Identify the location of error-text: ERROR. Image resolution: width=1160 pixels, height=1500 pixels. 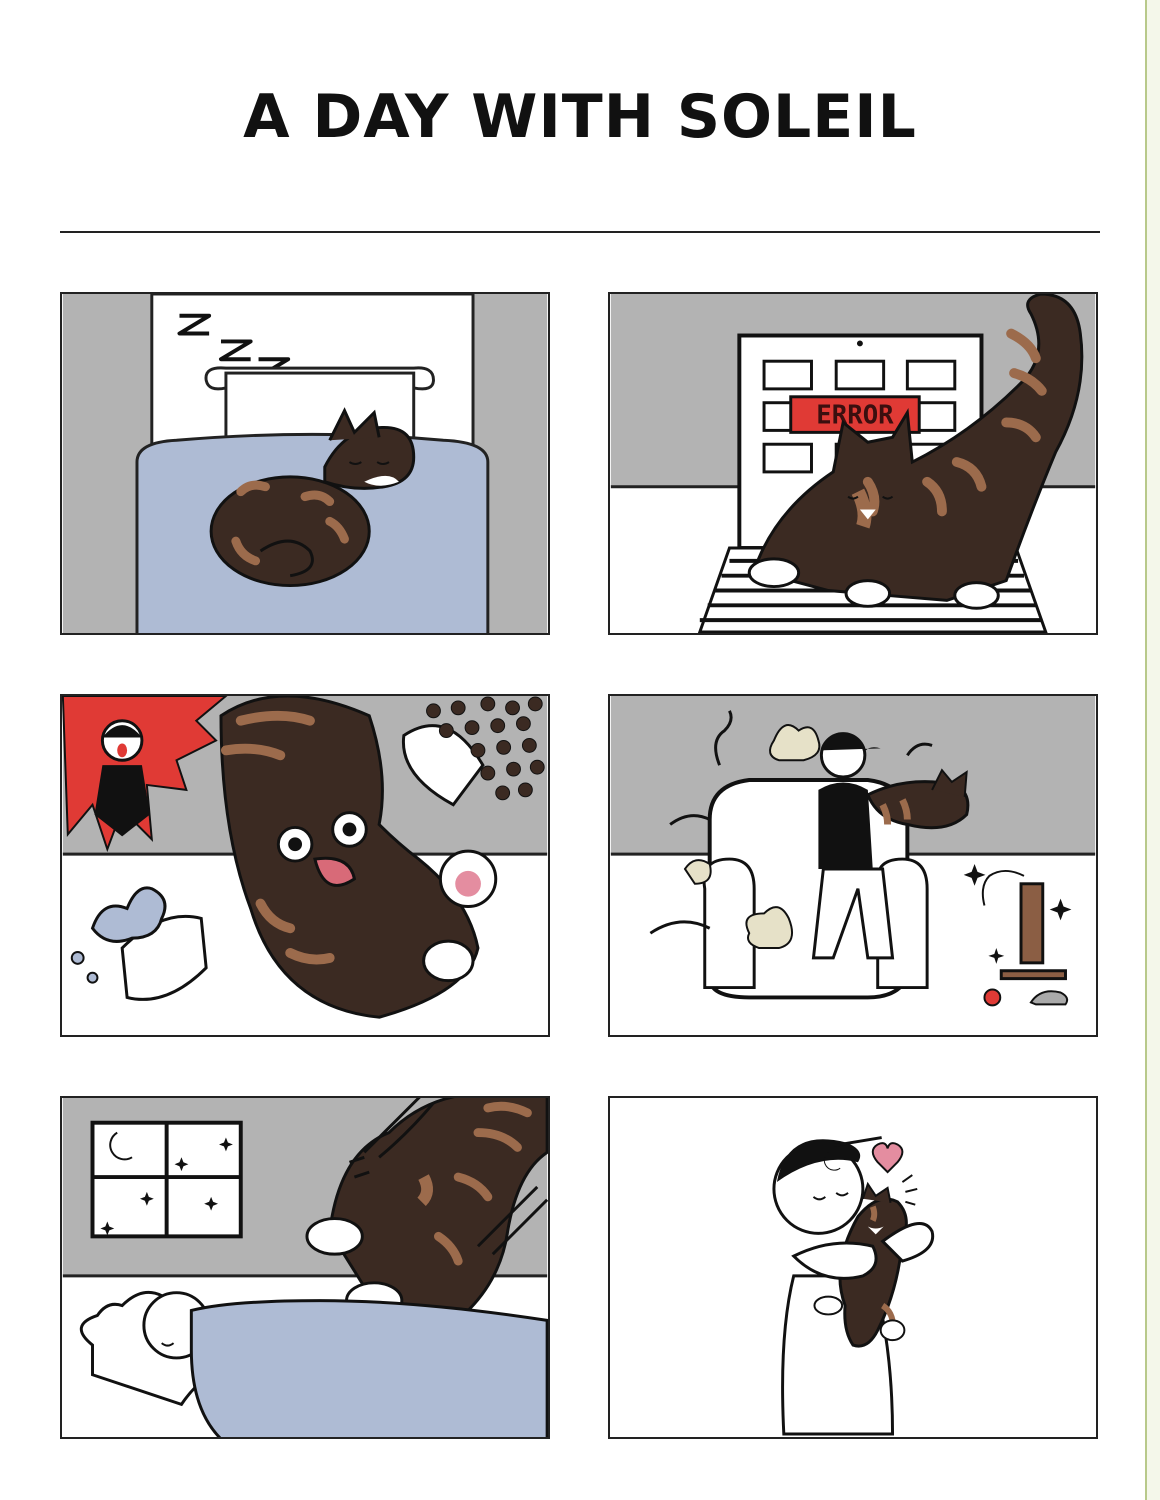
(855, 415).